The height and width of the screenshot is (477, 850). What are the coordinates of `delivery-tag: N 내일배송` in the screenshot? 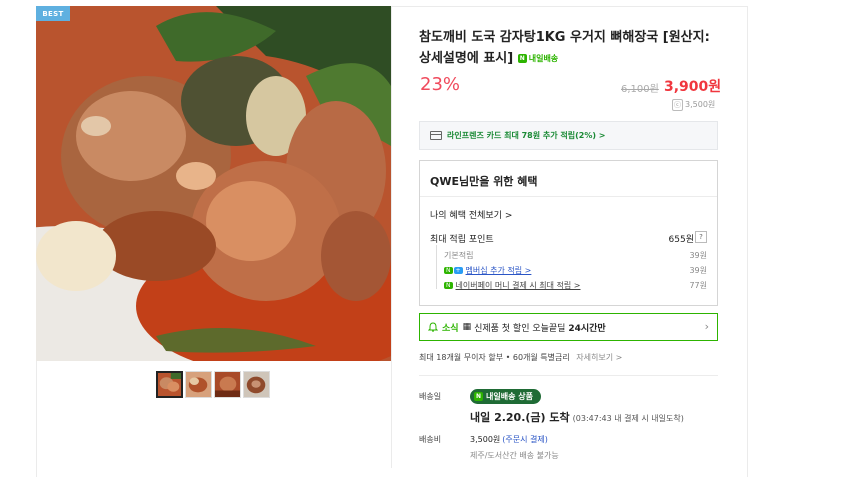 It's located at (538, 58).